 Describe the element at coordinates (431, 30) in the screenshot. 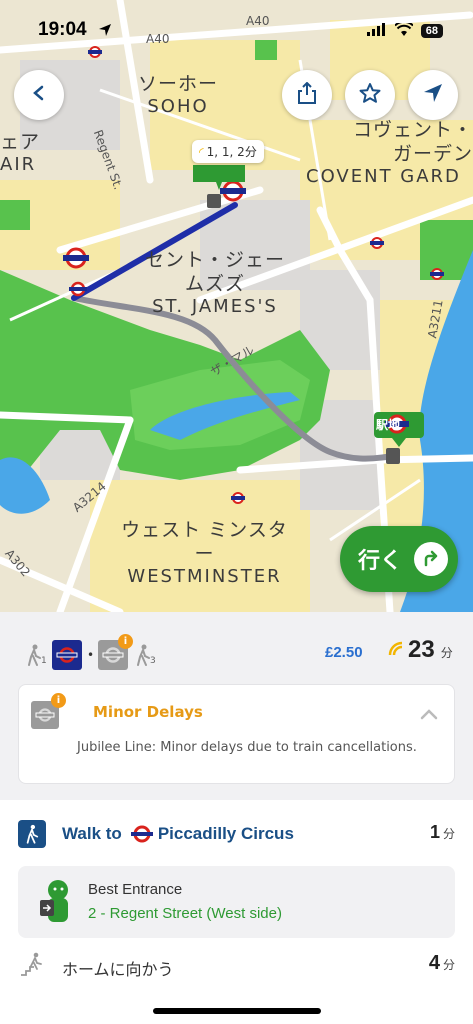

I see `battery-indicator: 68` at that location.